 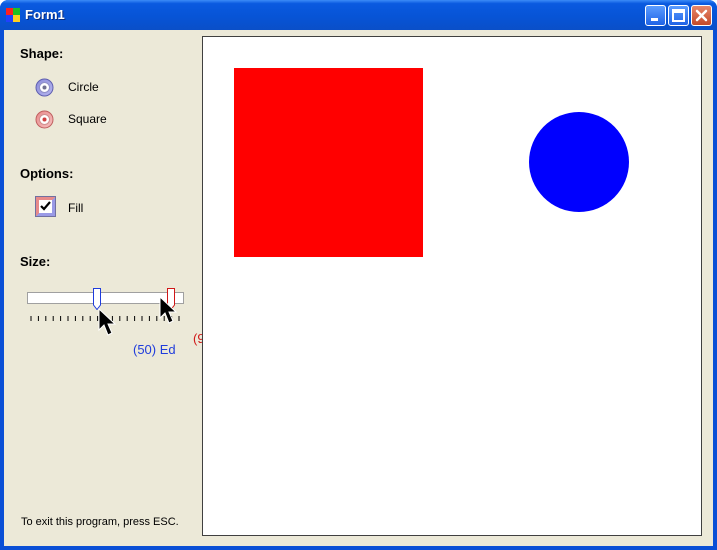 What do you see at coordinates (107, 322) in the screenshot?
I see `mouse-cursor-ed-icon` at bounding box center [107, 322].